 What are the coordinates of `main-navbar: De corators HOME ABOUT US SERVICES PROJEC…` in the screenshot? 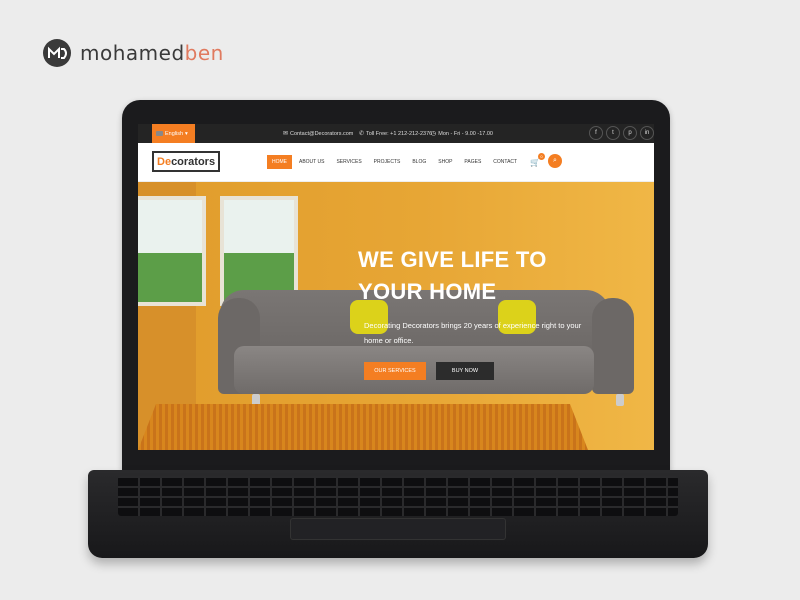 It's located at (396, 162).